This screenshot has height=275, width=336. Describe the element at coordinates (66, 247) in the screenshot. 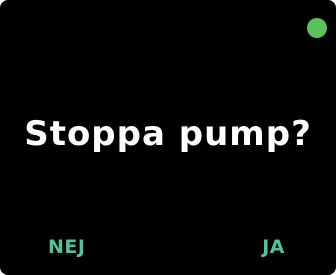

I see `no-button: NEJ` at that location.